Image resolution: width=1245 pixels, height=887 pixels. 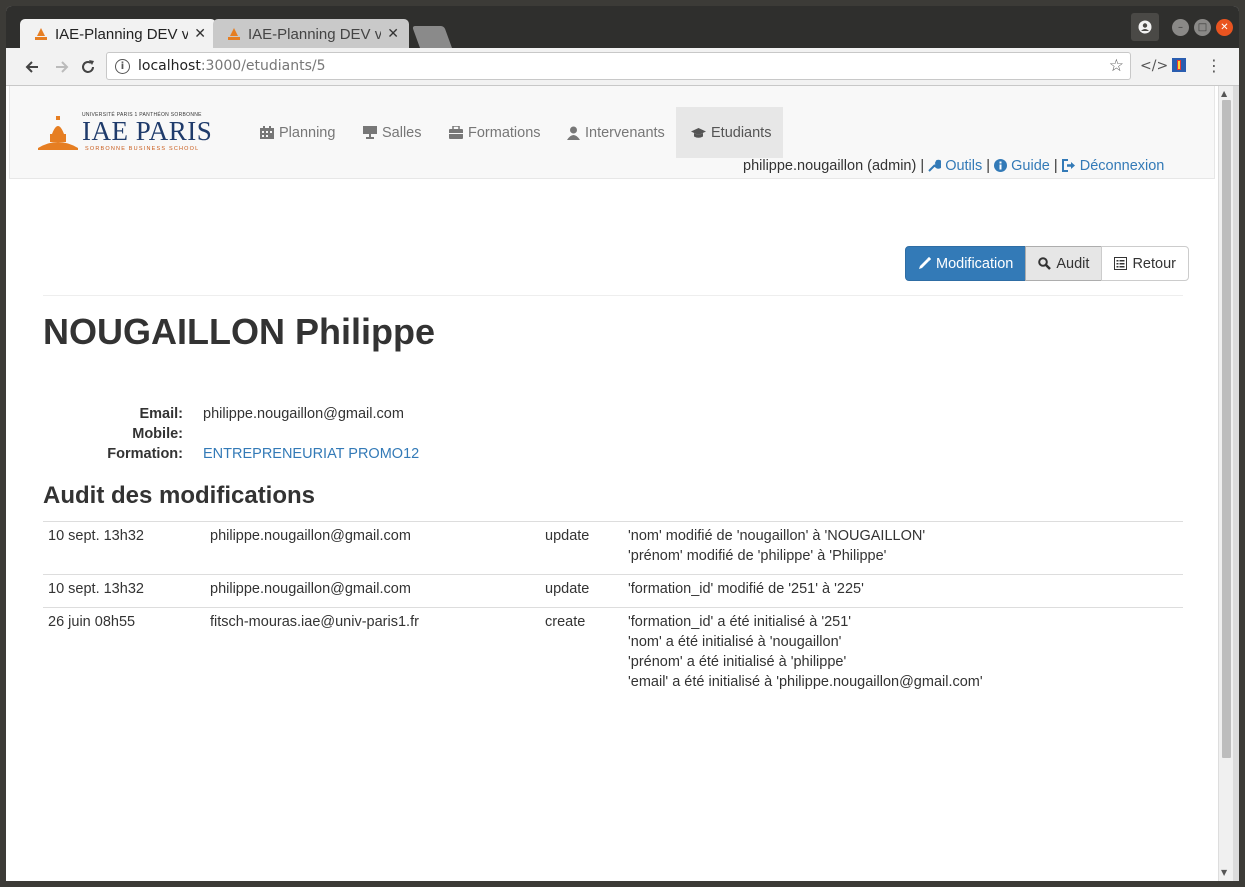 I want to click on extension-icon, so click(x=1179, y=67).